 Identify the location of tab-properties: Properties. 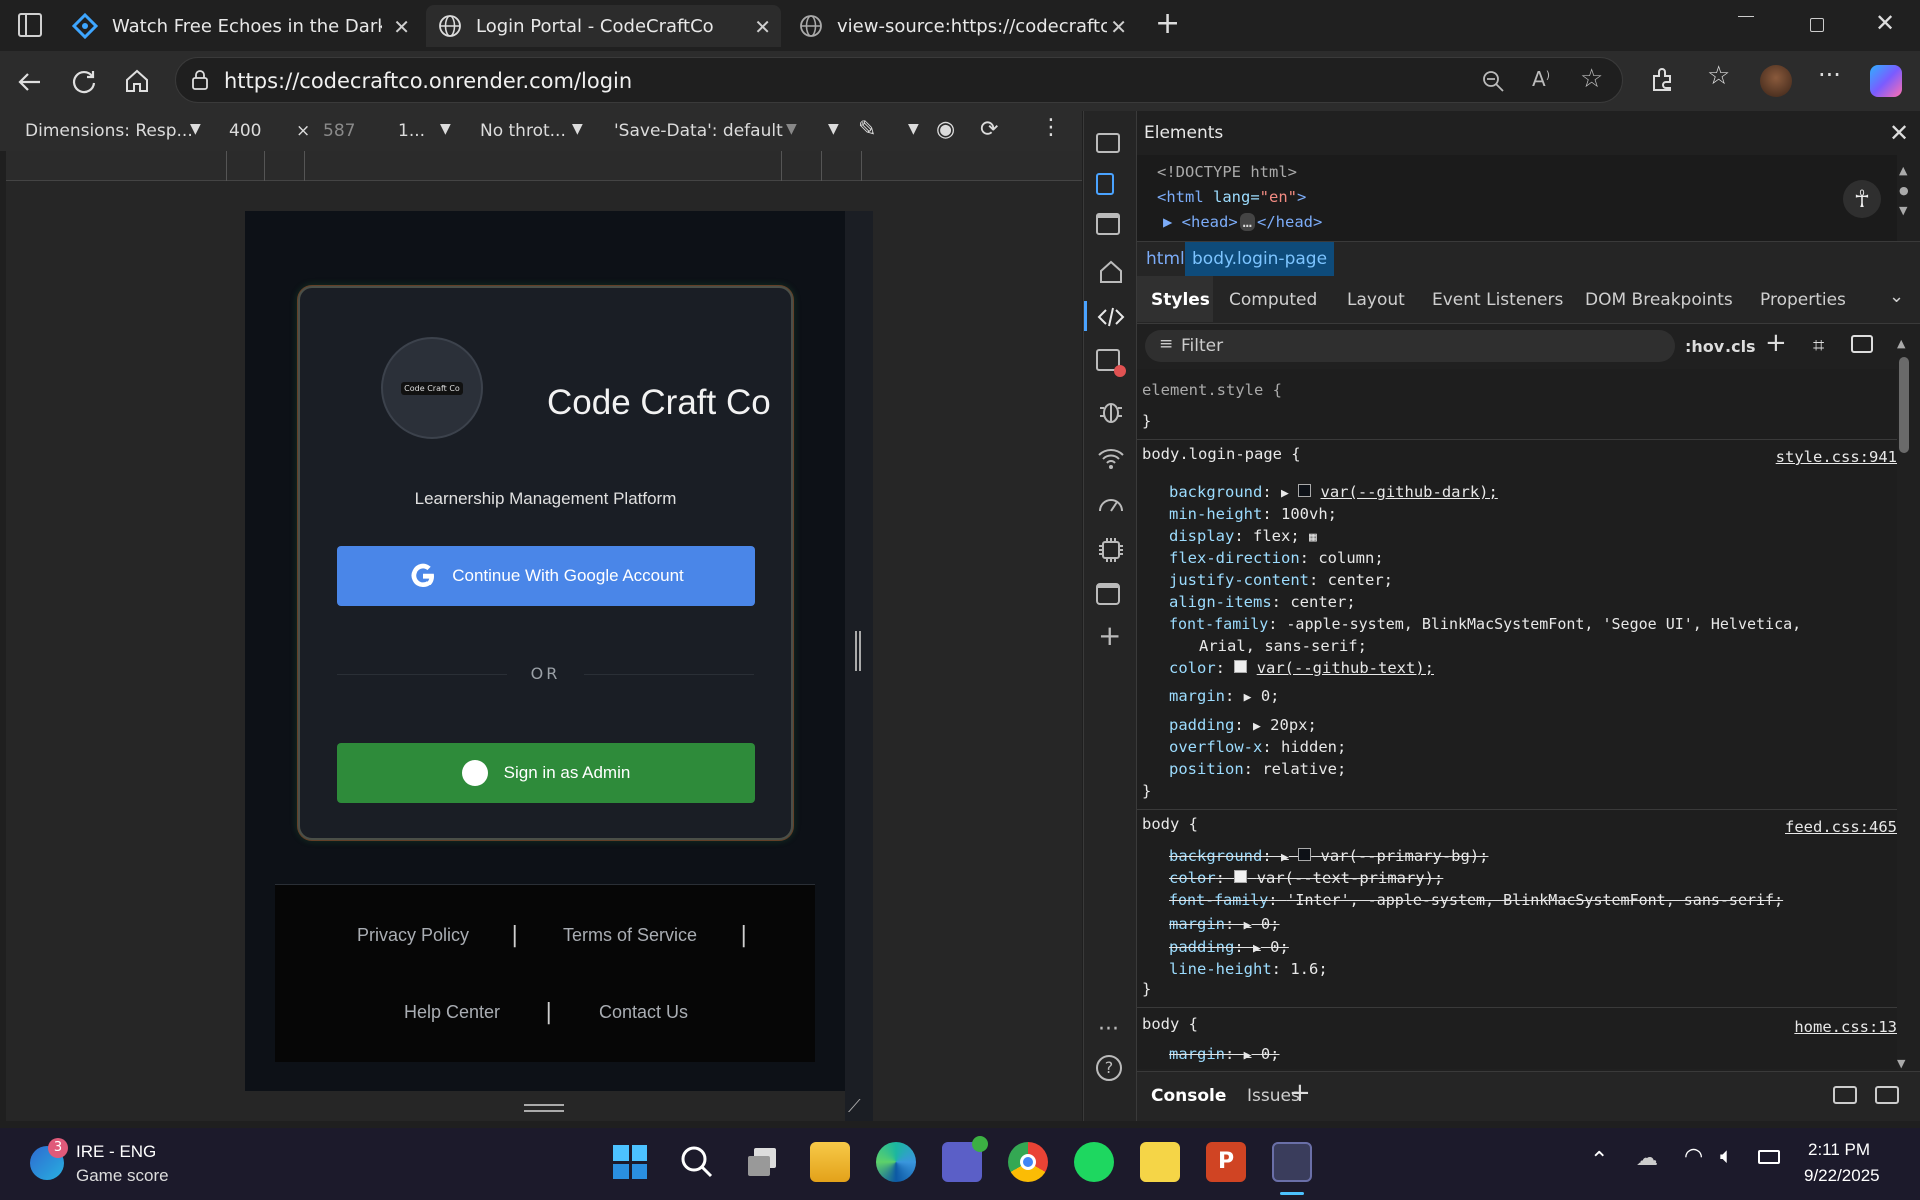
(1803, 300).